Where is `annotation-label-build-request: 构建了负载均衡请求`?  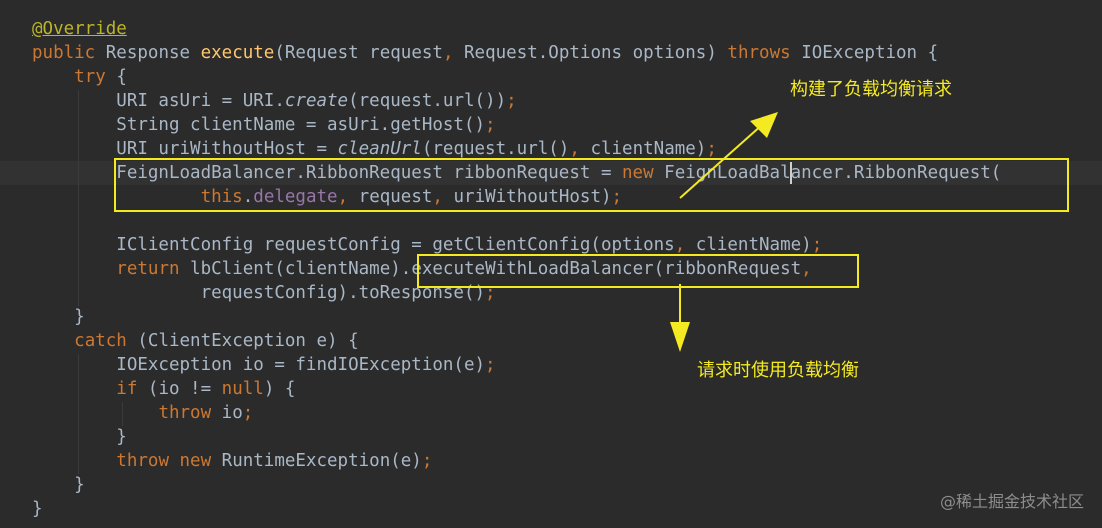
annotation-label-build-request: 构建了负载均衡请求 is located at coordinates (871, 89).